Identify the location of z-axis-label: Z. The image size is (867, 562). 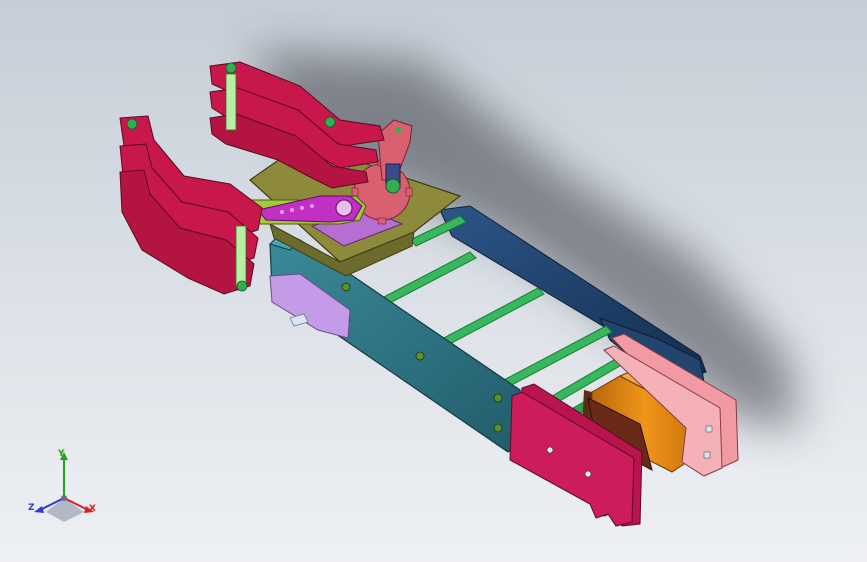
(31, 508).